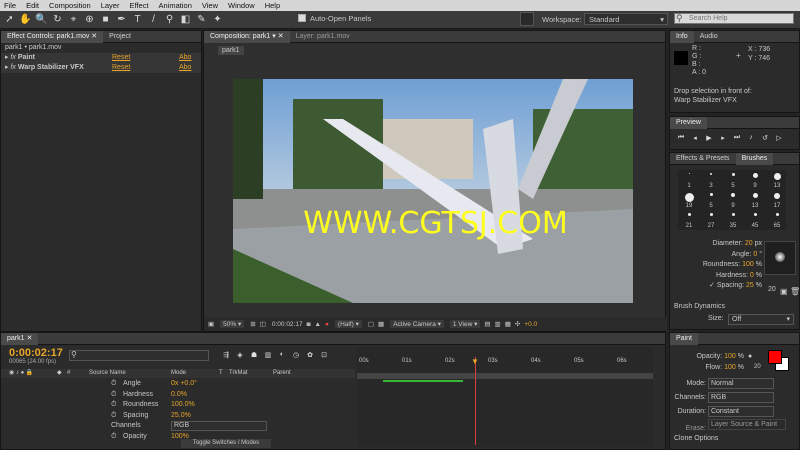 The height and width of the screenshot is (450, 800). What do you see at coordinates (737, 138) in the screenshot?
I see `last-frame-icon: ⏭` at bounding box center [737, 138].